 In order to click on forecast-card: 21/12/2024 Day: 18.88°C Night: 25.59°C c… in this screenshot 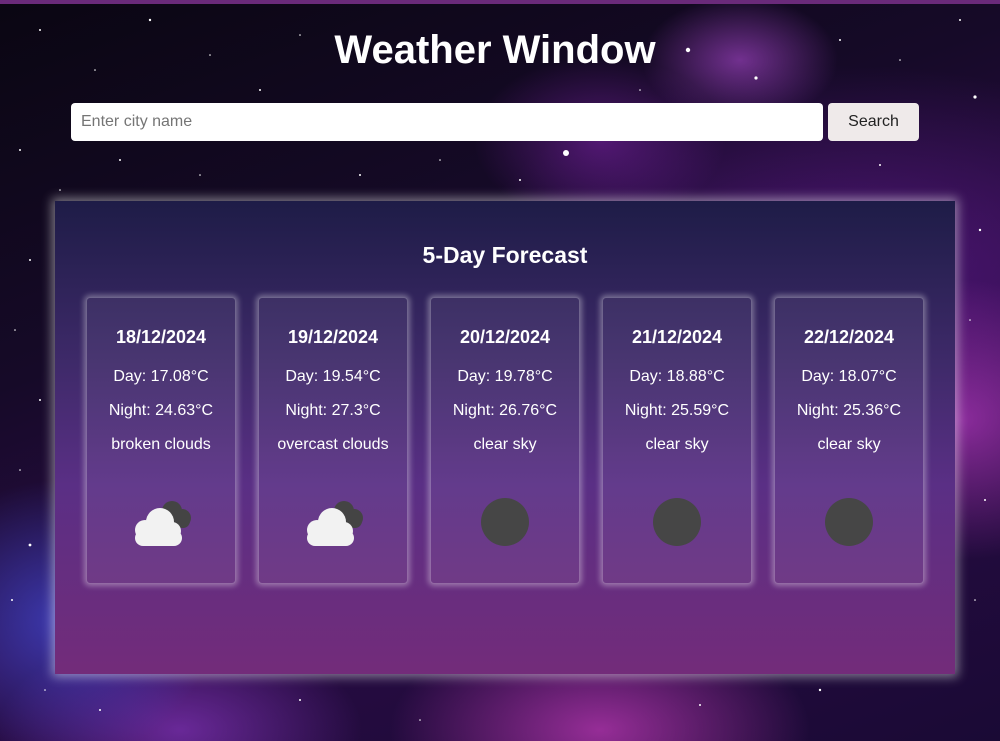, I will do `click(677, 440)`.